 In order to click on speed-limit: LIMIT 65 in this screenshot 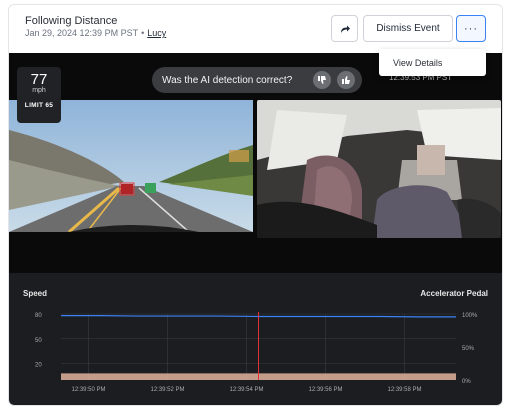, I will do `click(39, 105)`.